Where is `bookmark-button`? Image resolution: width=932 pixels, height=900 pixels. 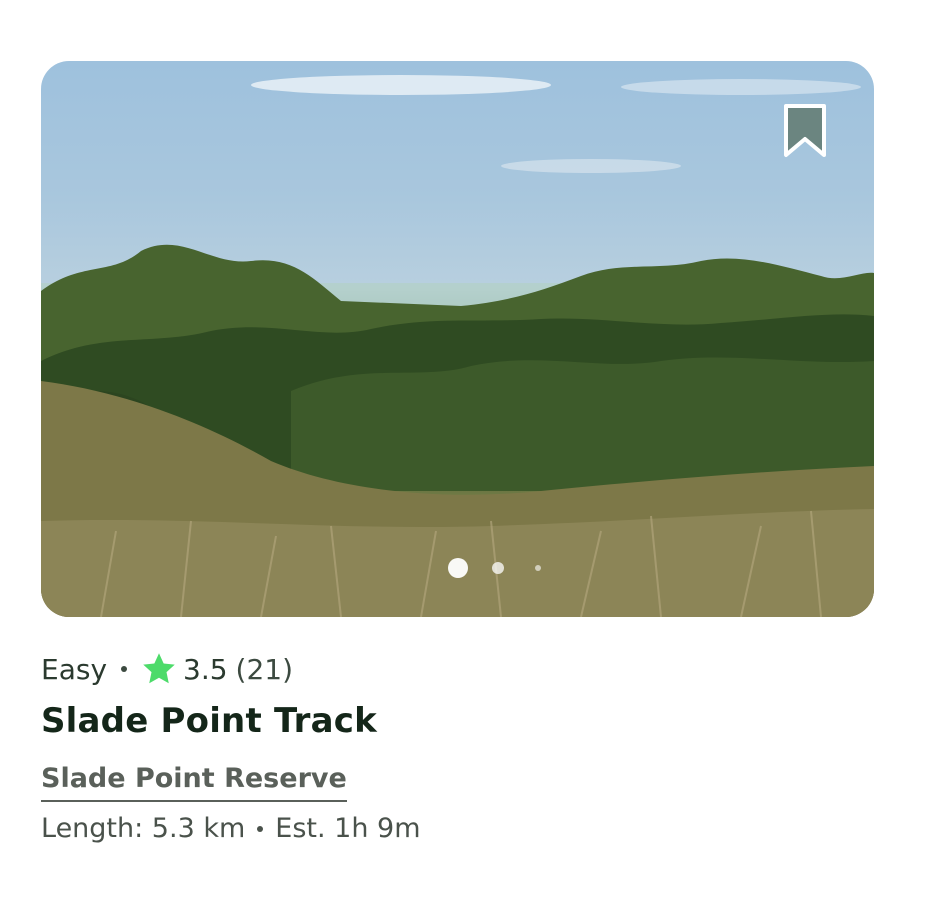 bookmark-button is located at coordinates (805, 131).